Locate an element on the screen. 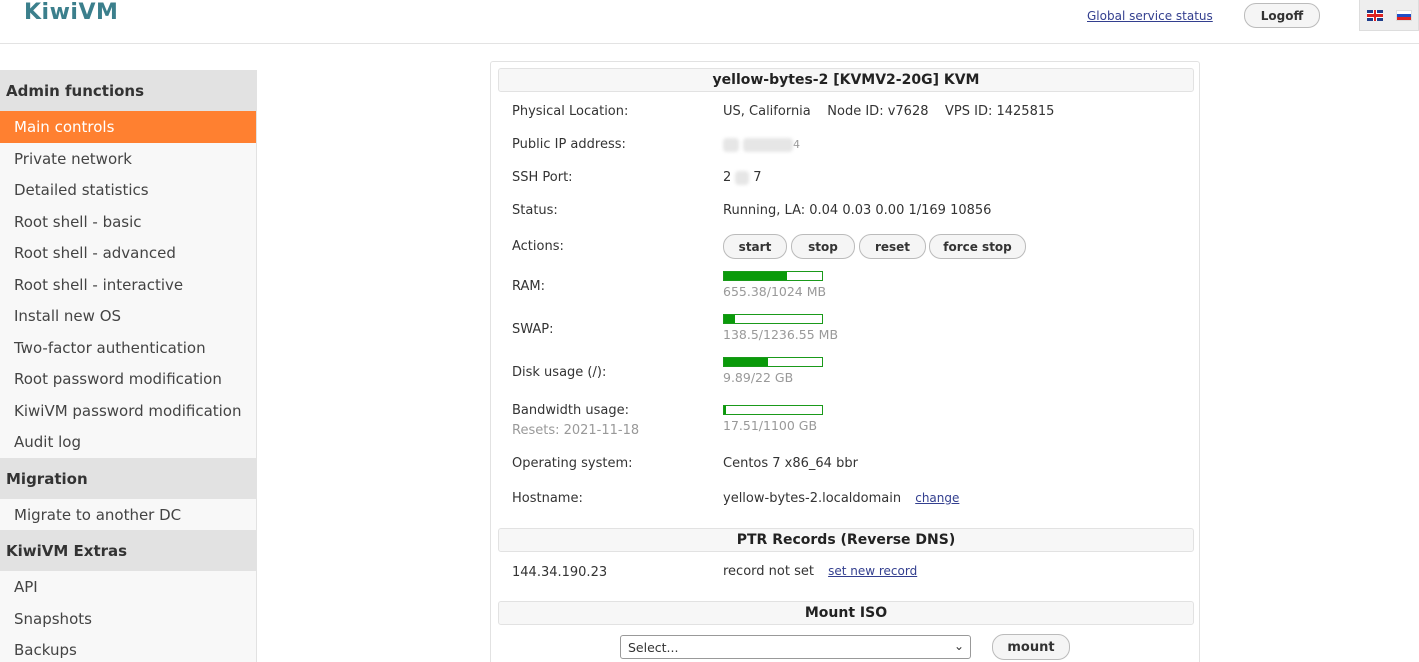 The width and height of the screenshot is (1419, 662). ram-label: RAM: is located at coordinates (528, 286).